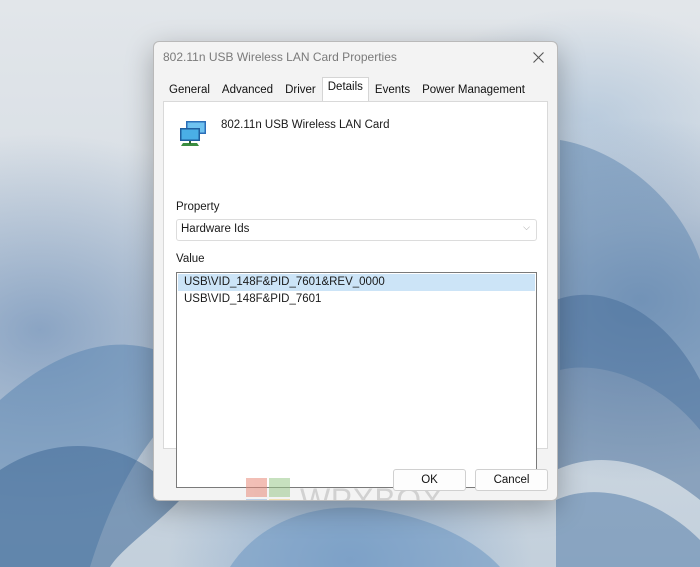  What do you see at coordinates (190, 259) in the screenshot?
I see `value-label: Value` at bounding box center [190, 259].